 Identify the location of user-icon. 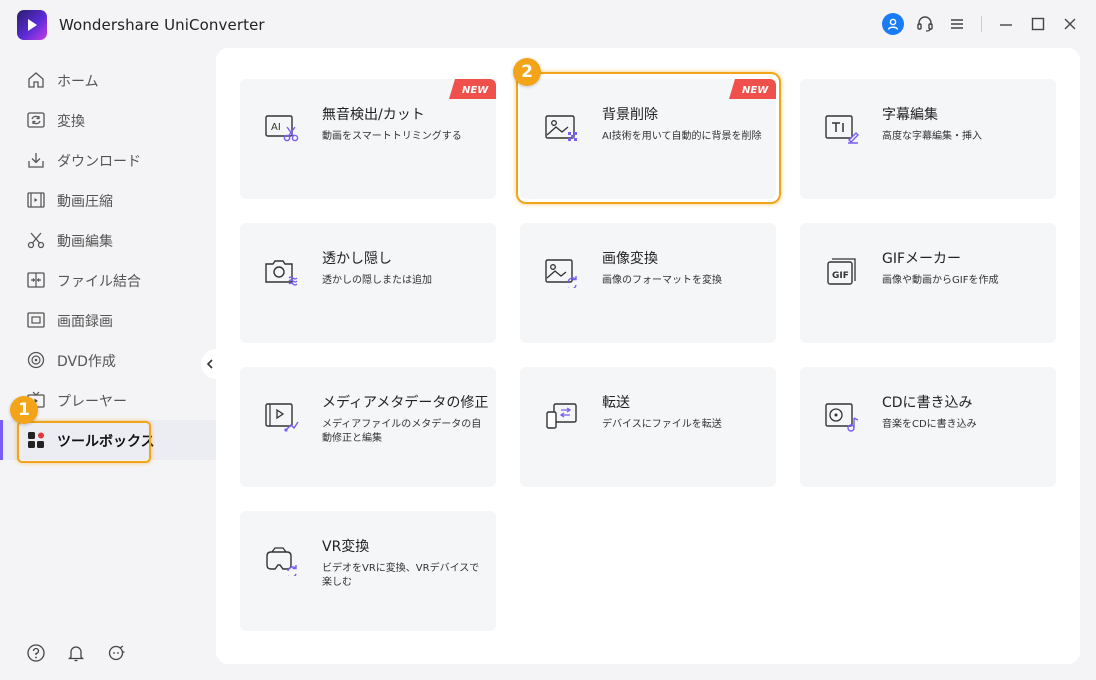
(893, 24).